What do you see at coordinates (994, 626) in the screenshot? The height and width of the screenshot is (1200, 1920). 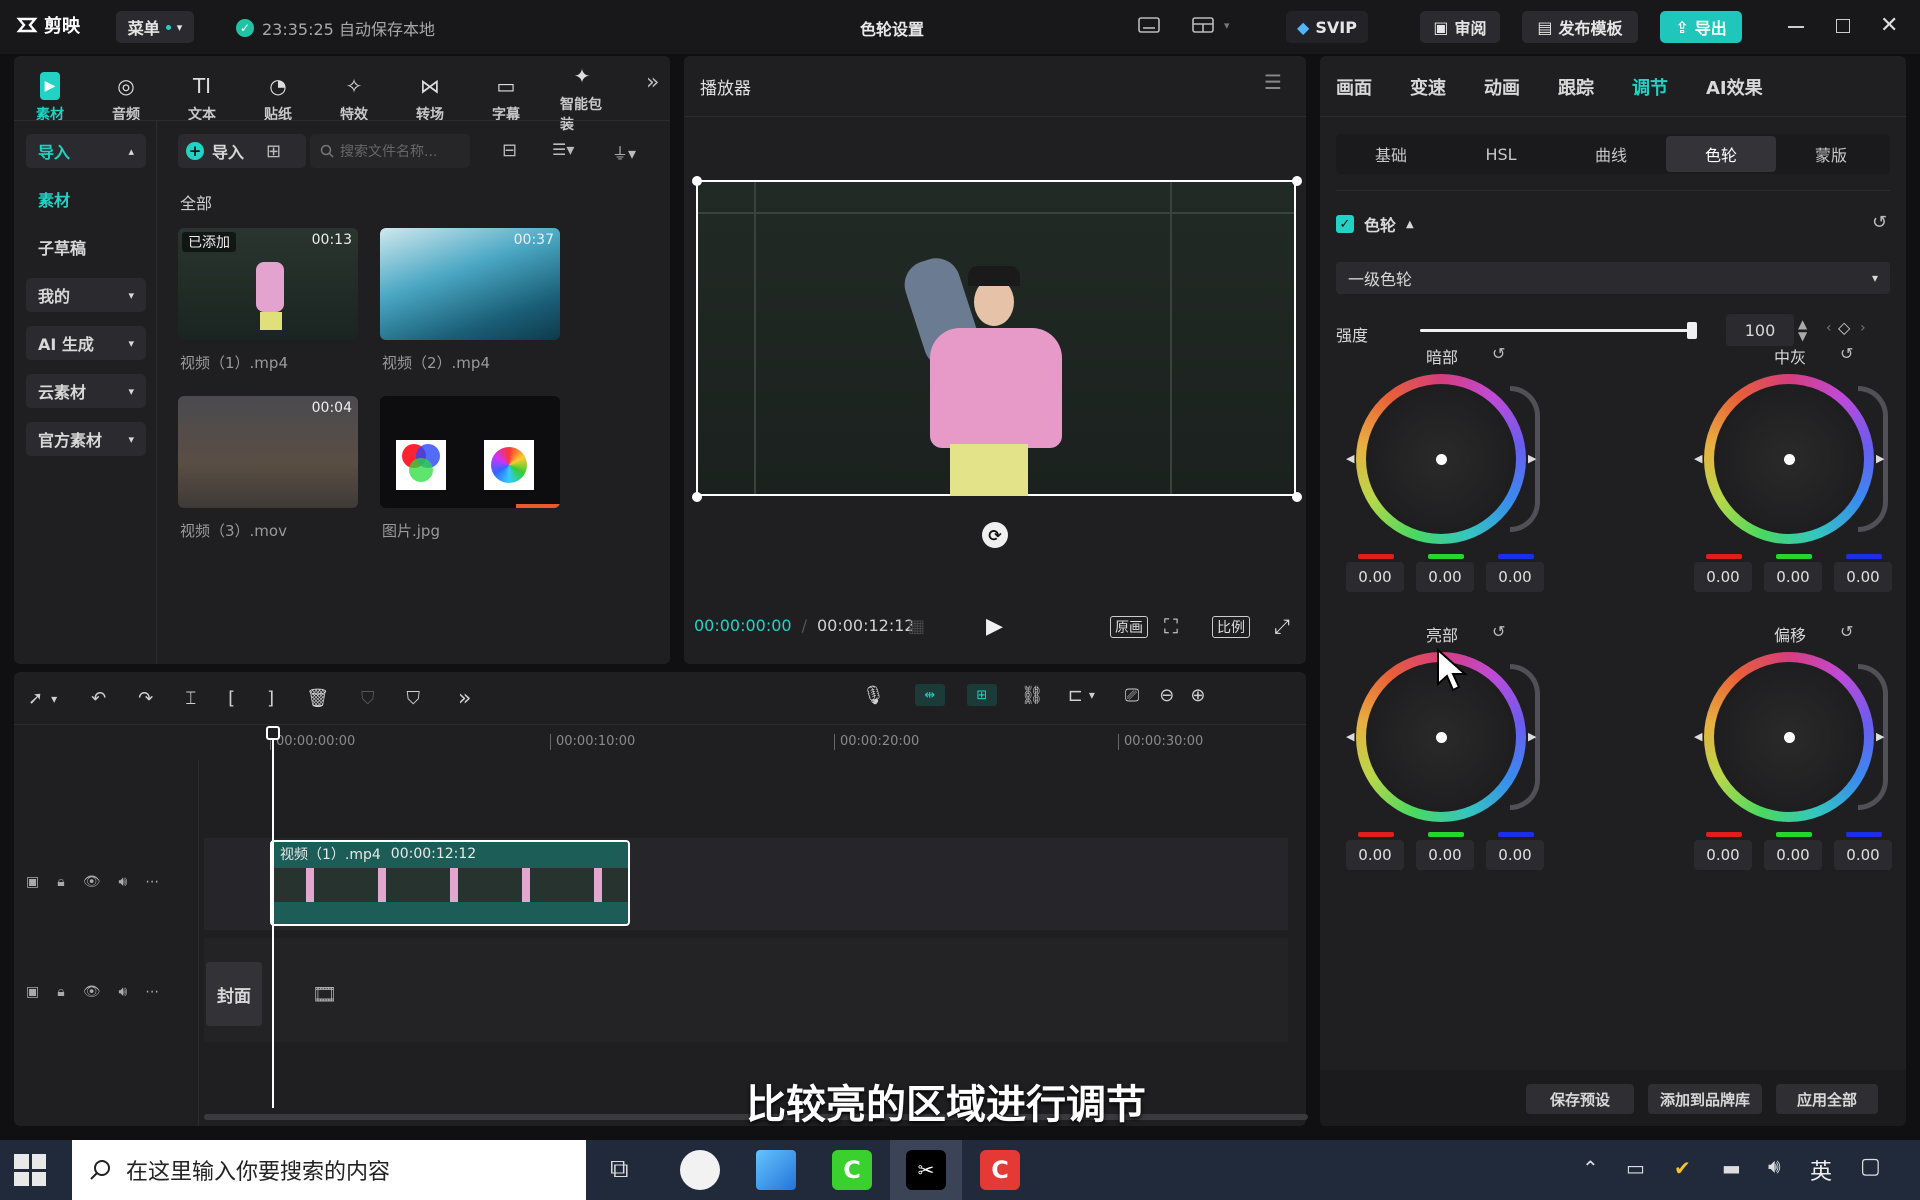 I see `play-icon: ▶` at bounding box center [994, 626].